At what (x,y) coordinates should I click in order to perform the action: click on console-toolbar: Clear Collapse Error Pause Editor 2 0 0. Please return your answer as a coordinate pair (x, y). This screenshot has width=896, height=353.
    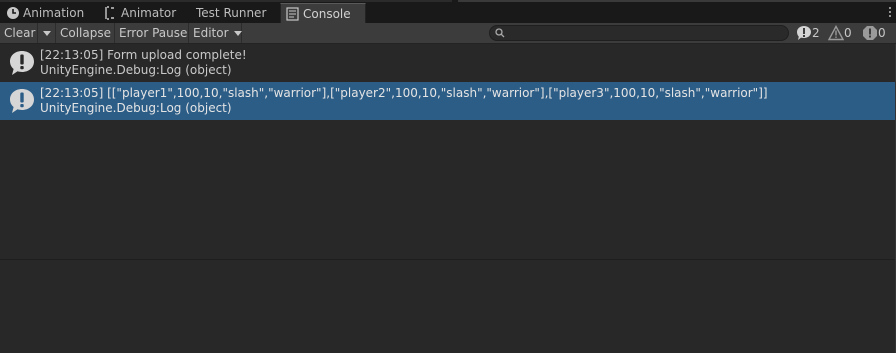
    Looking at the image, I should click on (448, 33).